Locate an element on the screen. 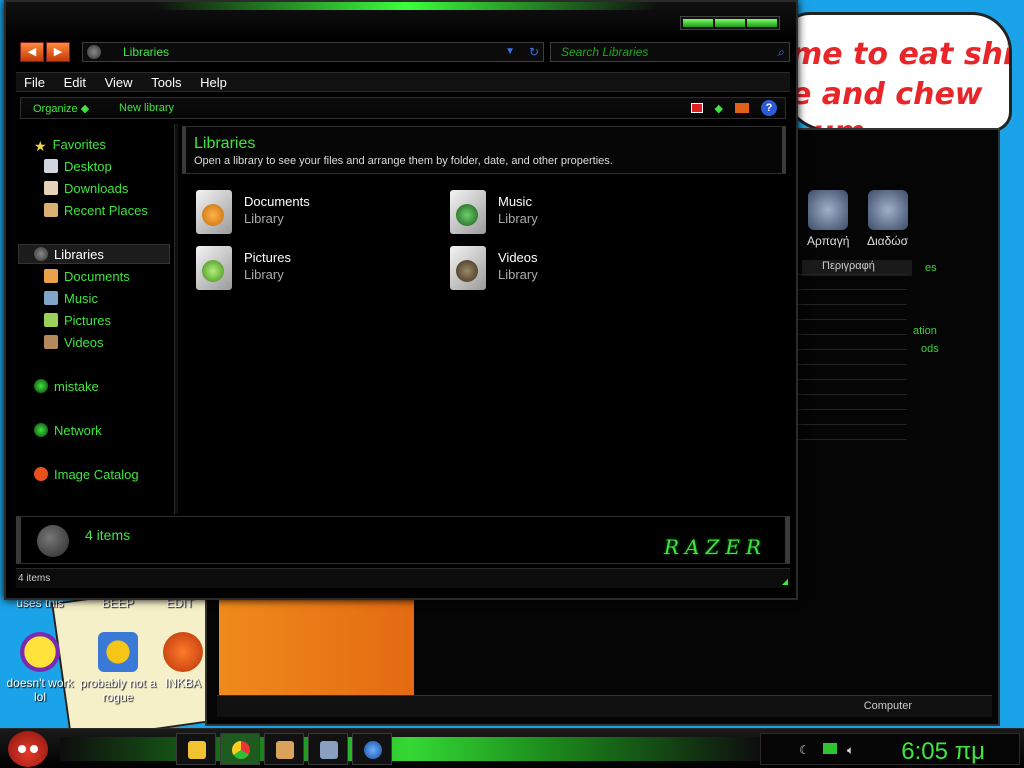 This screenshot has height=768, width=1024. library-documents: Documents Library is located at coordinates (316, 213).